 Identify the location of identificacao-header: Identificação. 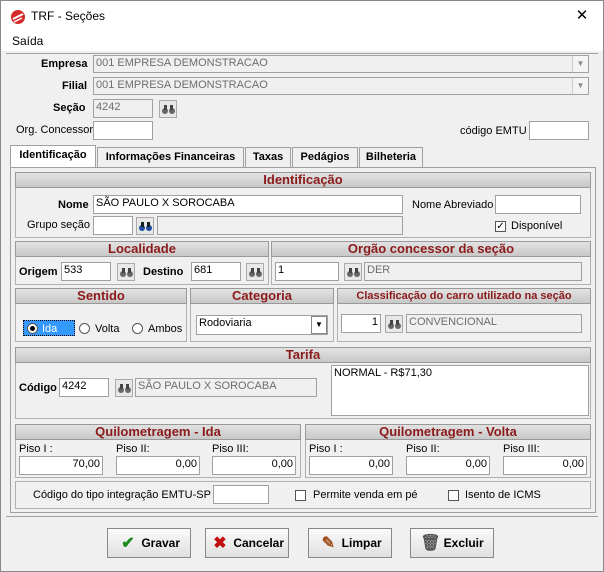
(303, 180).